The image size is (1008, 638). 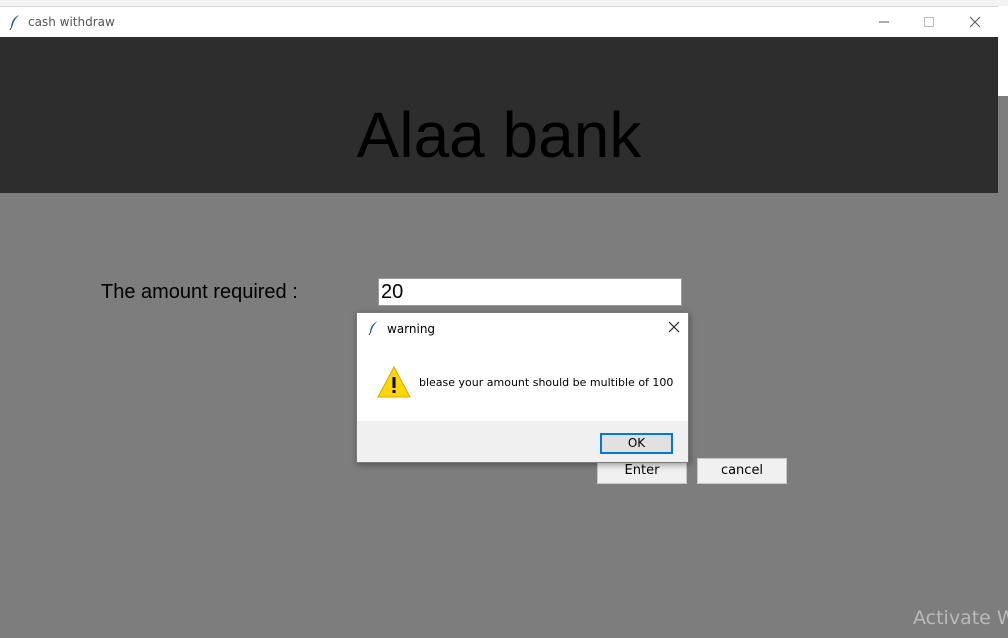 What do you see at coordinates (636, 443) in the screenshot?
I see `ok-button: OK` at bounding box center [636, 443].